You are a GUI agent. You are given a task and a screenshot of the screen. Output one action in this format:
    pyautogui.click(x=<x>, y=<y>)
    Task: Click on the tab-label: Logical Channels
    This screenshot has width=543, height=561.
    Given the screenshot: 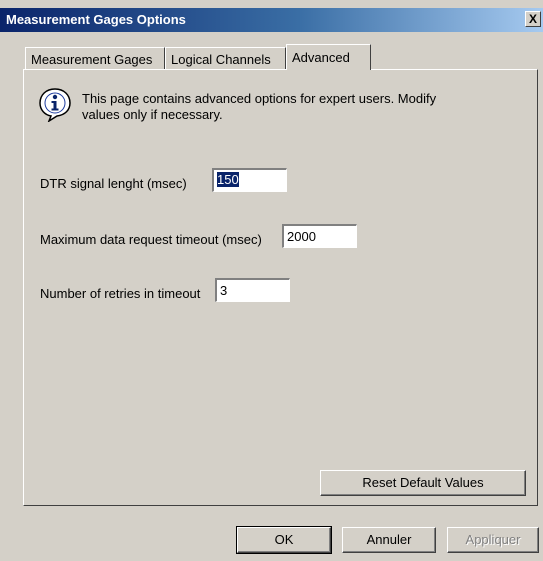 What is the action you would take?
    pyautogui.click(x=221, y=59)
    